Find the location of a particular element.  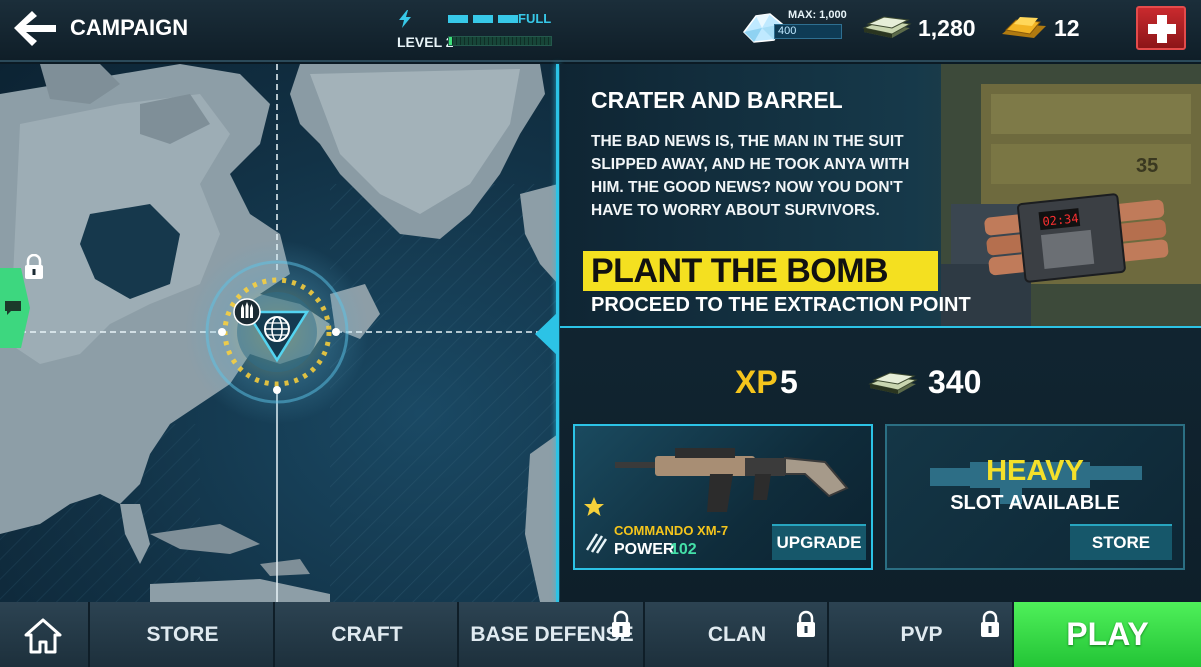

power-label: POWER is located at coordinates (644, 549).